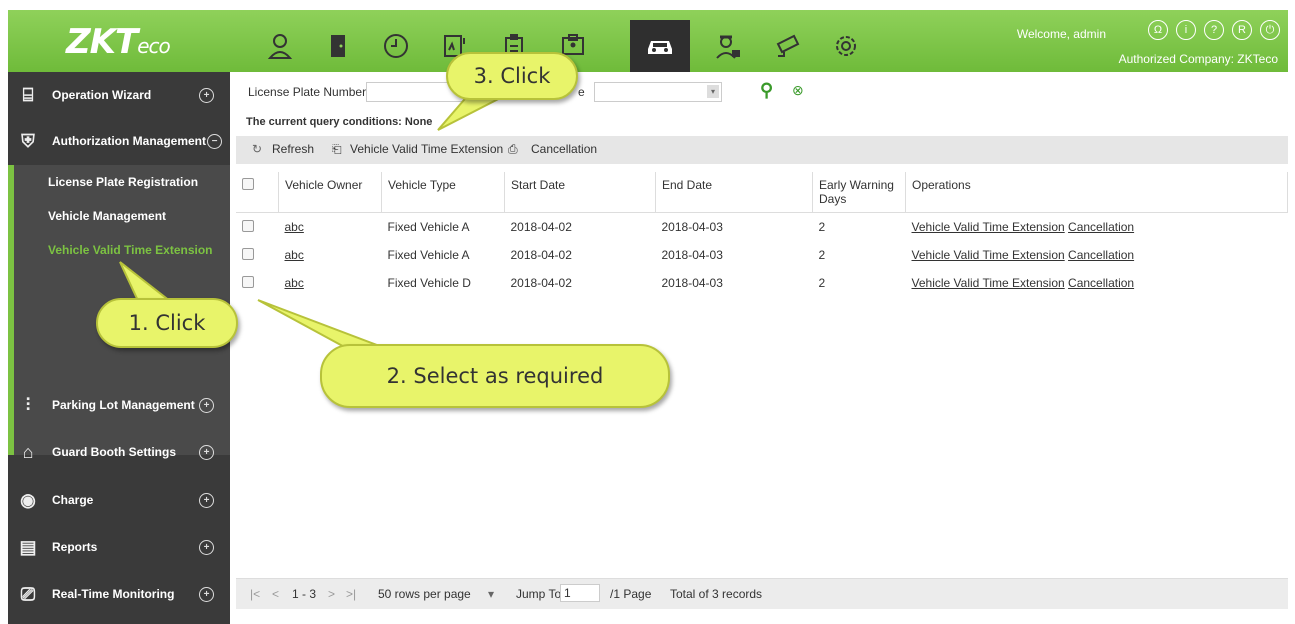  I want to click on callout-step-2: 2. Select as required, so click(495, 376).